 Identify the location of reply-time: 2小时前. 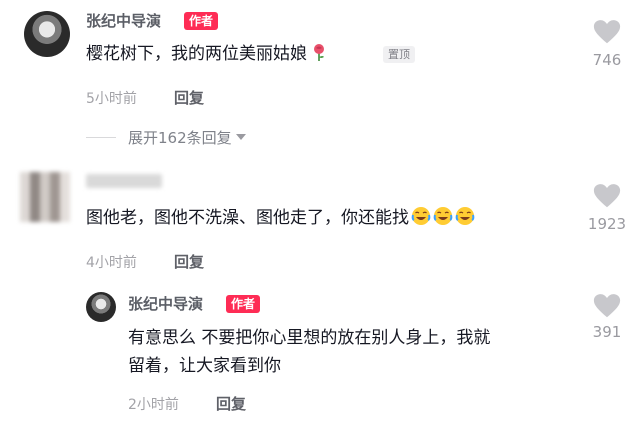
(153, 405).